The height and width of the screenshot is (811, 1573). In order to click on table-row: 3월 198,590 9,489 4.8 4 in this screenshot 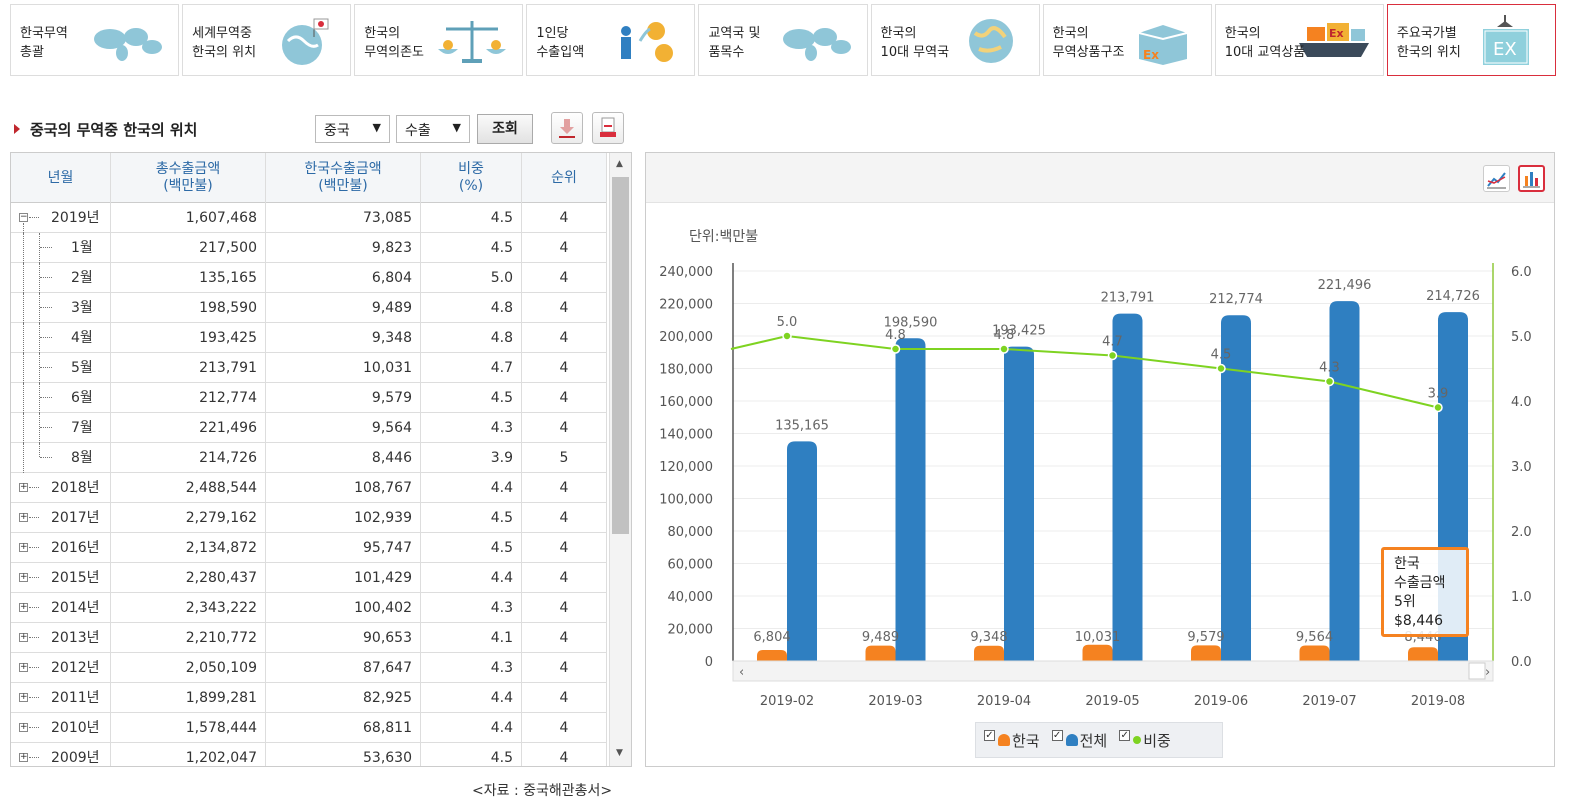, I will do `click(309, 308)`.